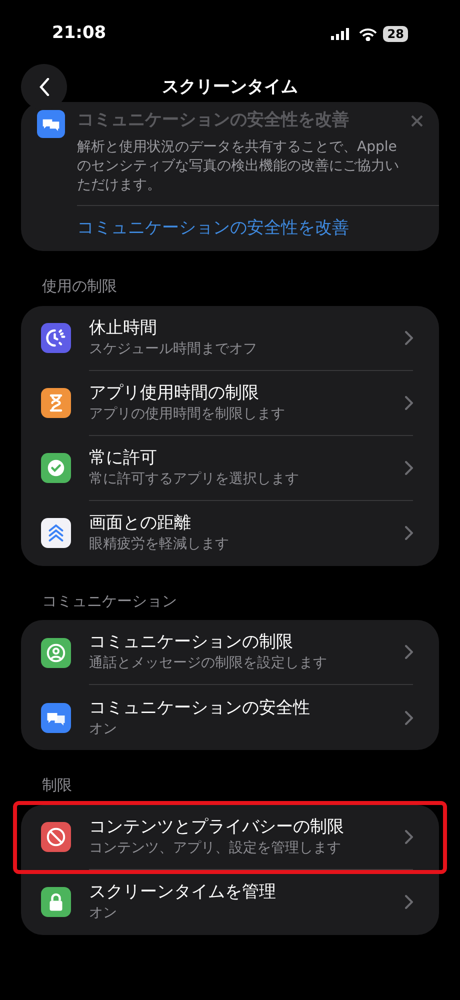 The height and width of the screenshot is (1000, 460). What do you see at coordinates (200, 707) in the screenshot?
I see `row-title: コミュニケーションの安全性` at bounding box center [200, 707].